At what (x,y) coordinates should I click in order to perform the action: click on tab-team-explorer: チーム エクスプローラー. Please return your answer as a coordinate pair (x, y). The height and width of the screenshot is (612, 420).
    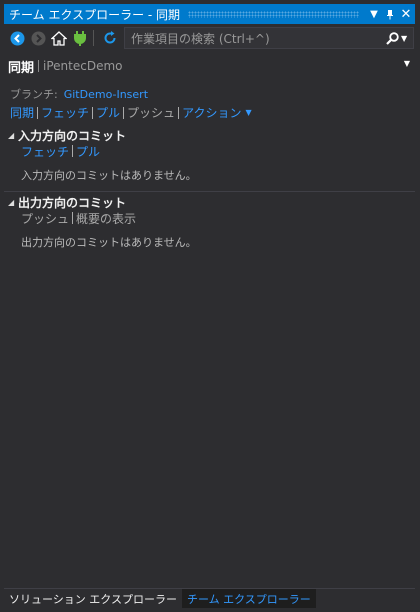
    Looking at the image, I should click on (248, 598).